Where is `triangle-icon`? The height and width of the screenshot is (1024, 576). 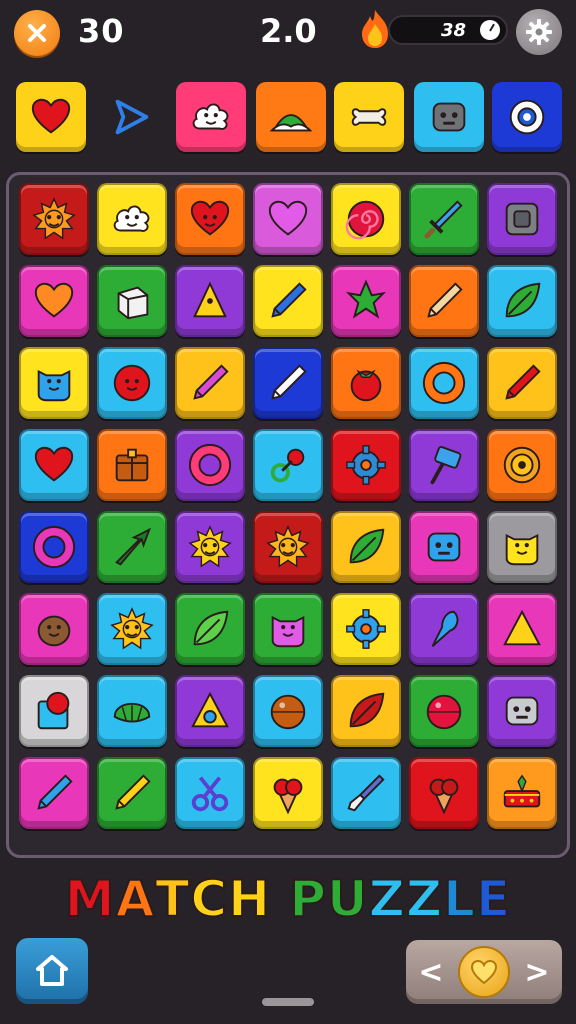
triangle-icon is located at coordinates (522, 627).